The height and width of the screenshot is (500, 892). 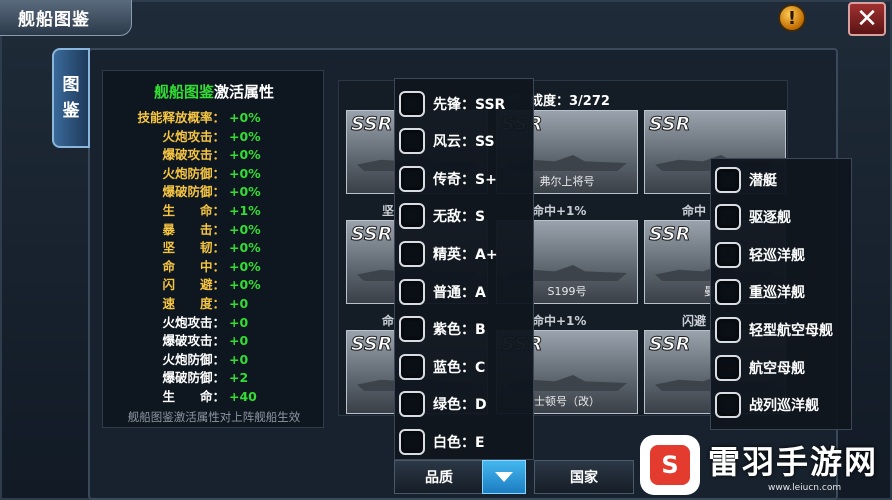 I want to click on close-button: ✕, so click(x=867, y=19).